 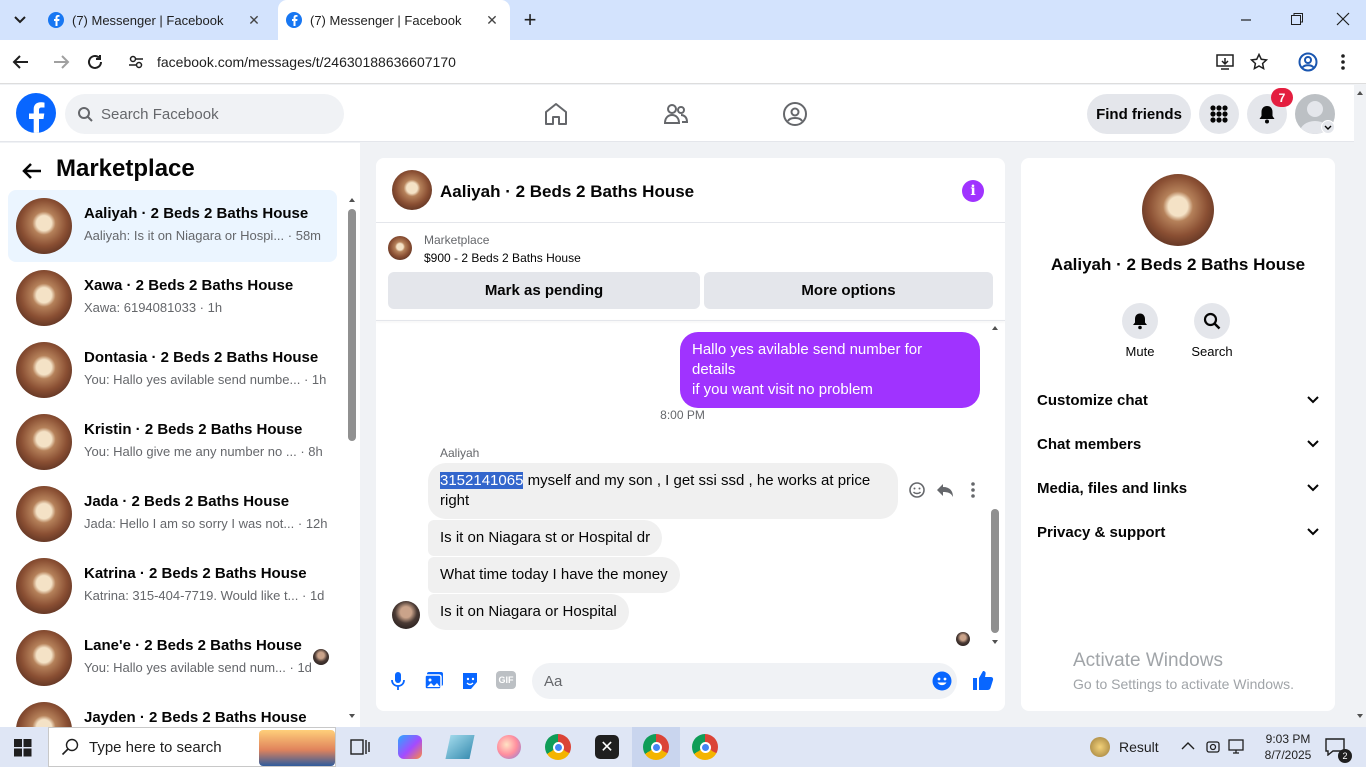 I want to click on activate-windows-title: Activate Windows, so click(x=1148, y=660).